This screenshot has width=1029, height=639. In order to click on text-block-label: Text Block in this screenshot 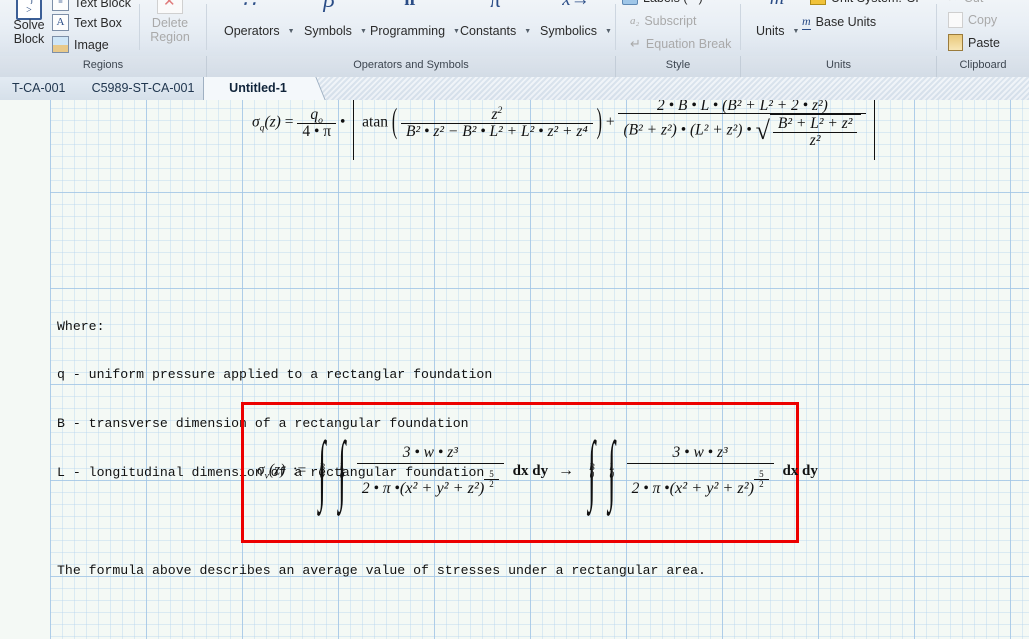, I will do `click(102, 5)`.